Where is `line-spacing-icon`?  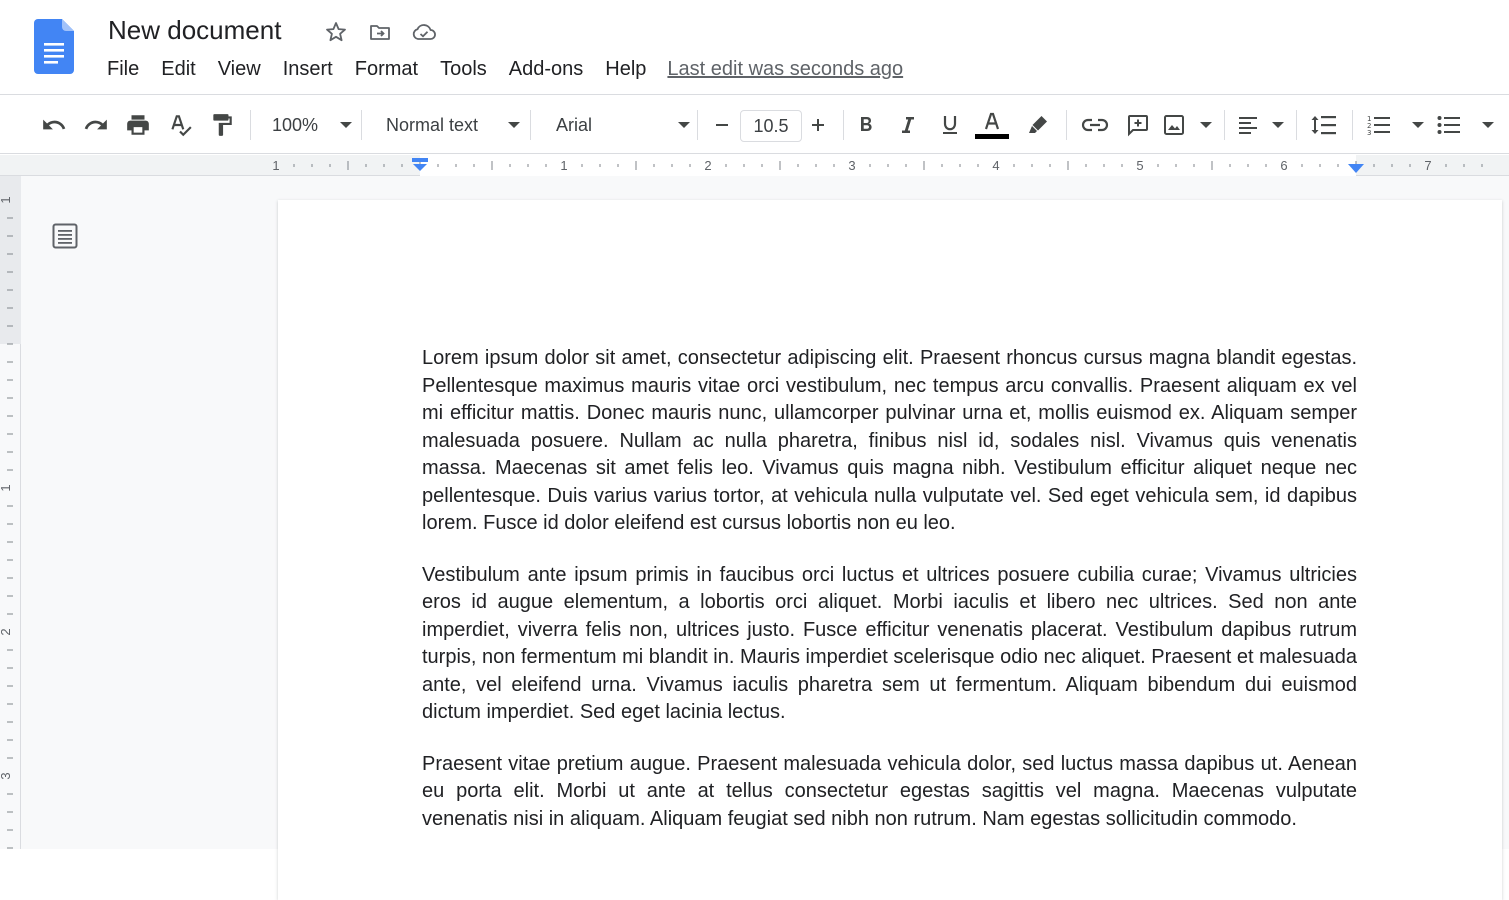 line-spacing-icon is located at coordinates (1323, 125).